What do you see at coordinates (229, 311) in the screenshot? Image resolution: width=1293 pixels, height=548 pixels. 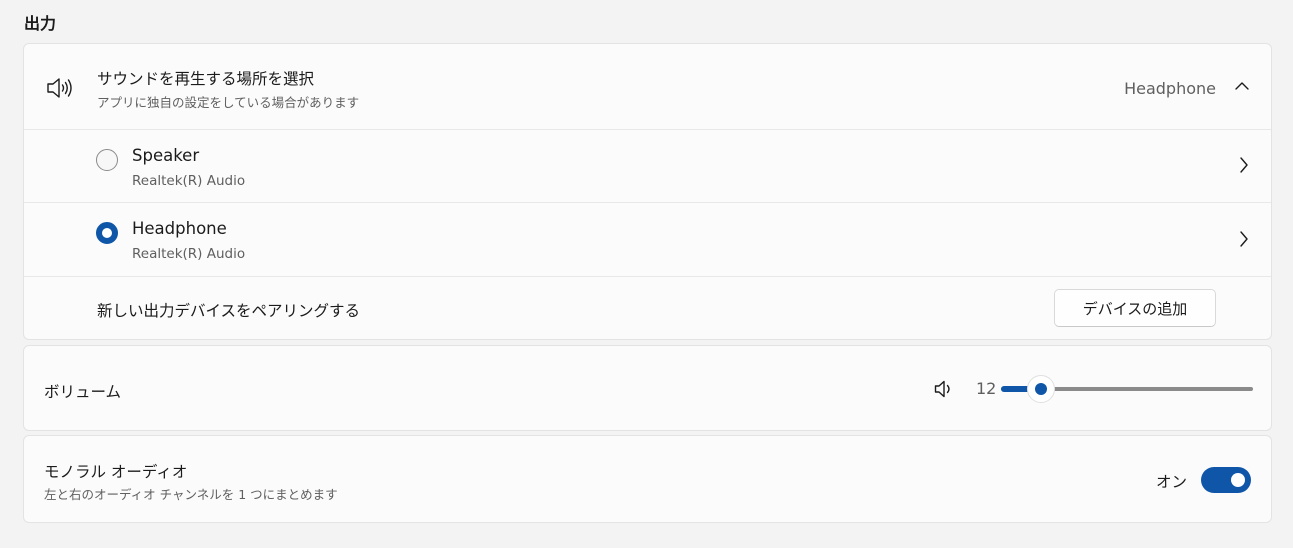 I see `pair-device-label: 新しい出力デバイスをペアリングする` at bounding box center [229, 311].